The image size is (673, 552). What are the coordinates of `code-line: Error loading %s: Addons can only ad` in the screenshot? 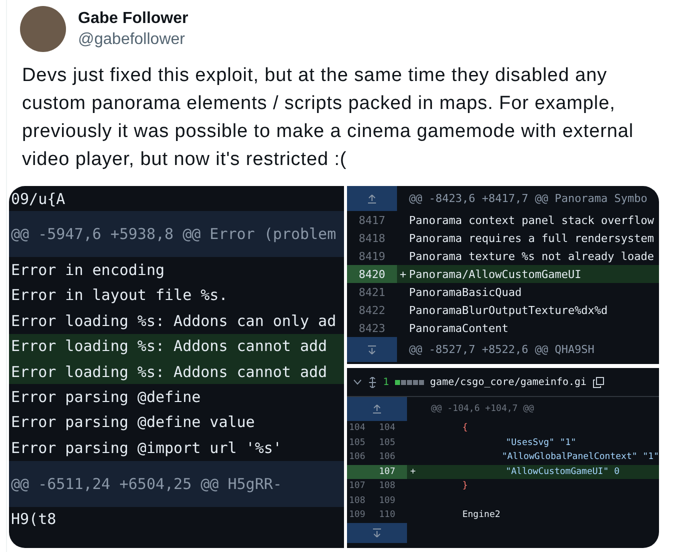 It's located at (174, 321).